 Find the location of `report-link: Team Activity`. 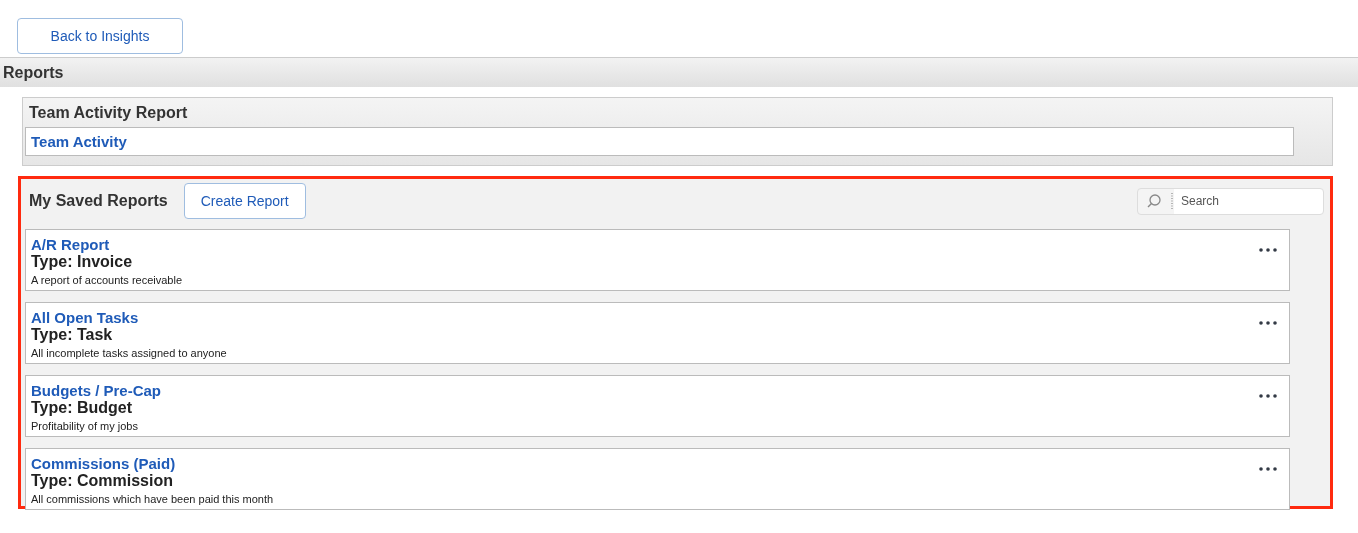

report-link: Team Activity is located at coordinates (79, 141).